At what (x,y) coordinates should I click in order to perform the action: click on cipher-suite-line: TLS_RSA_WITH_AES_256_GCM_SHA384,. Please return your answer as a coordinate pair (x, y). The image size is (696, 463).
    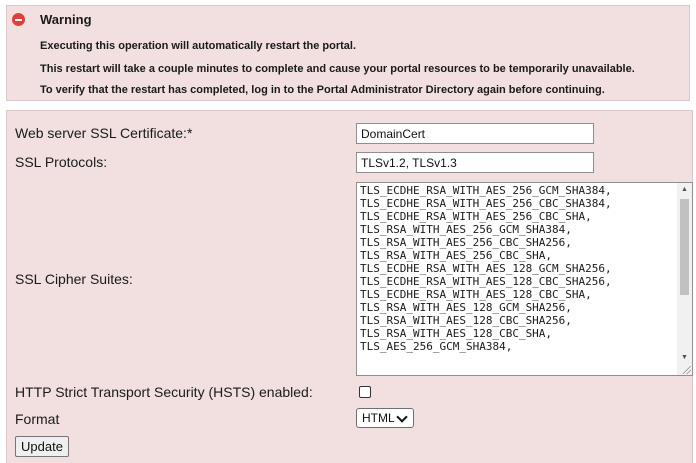
    Looking at the image, I should click on (466, 229).